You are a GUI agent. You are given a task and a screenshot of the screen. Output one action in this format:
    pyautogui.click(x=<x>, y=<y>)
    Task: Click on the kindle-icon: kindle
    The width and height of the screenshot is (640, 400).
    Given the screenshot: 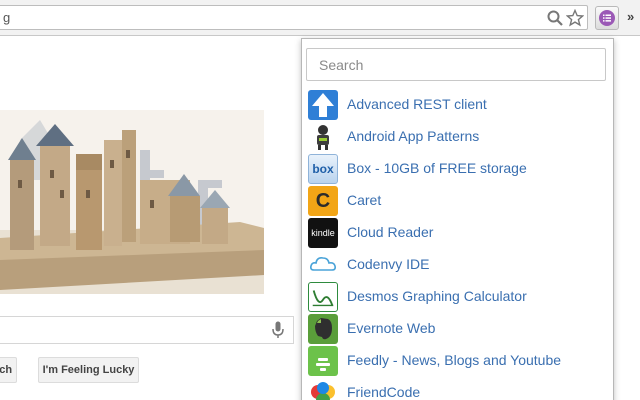 What is the action you would take?
    pyautogui.click(x=323, y=233)
    